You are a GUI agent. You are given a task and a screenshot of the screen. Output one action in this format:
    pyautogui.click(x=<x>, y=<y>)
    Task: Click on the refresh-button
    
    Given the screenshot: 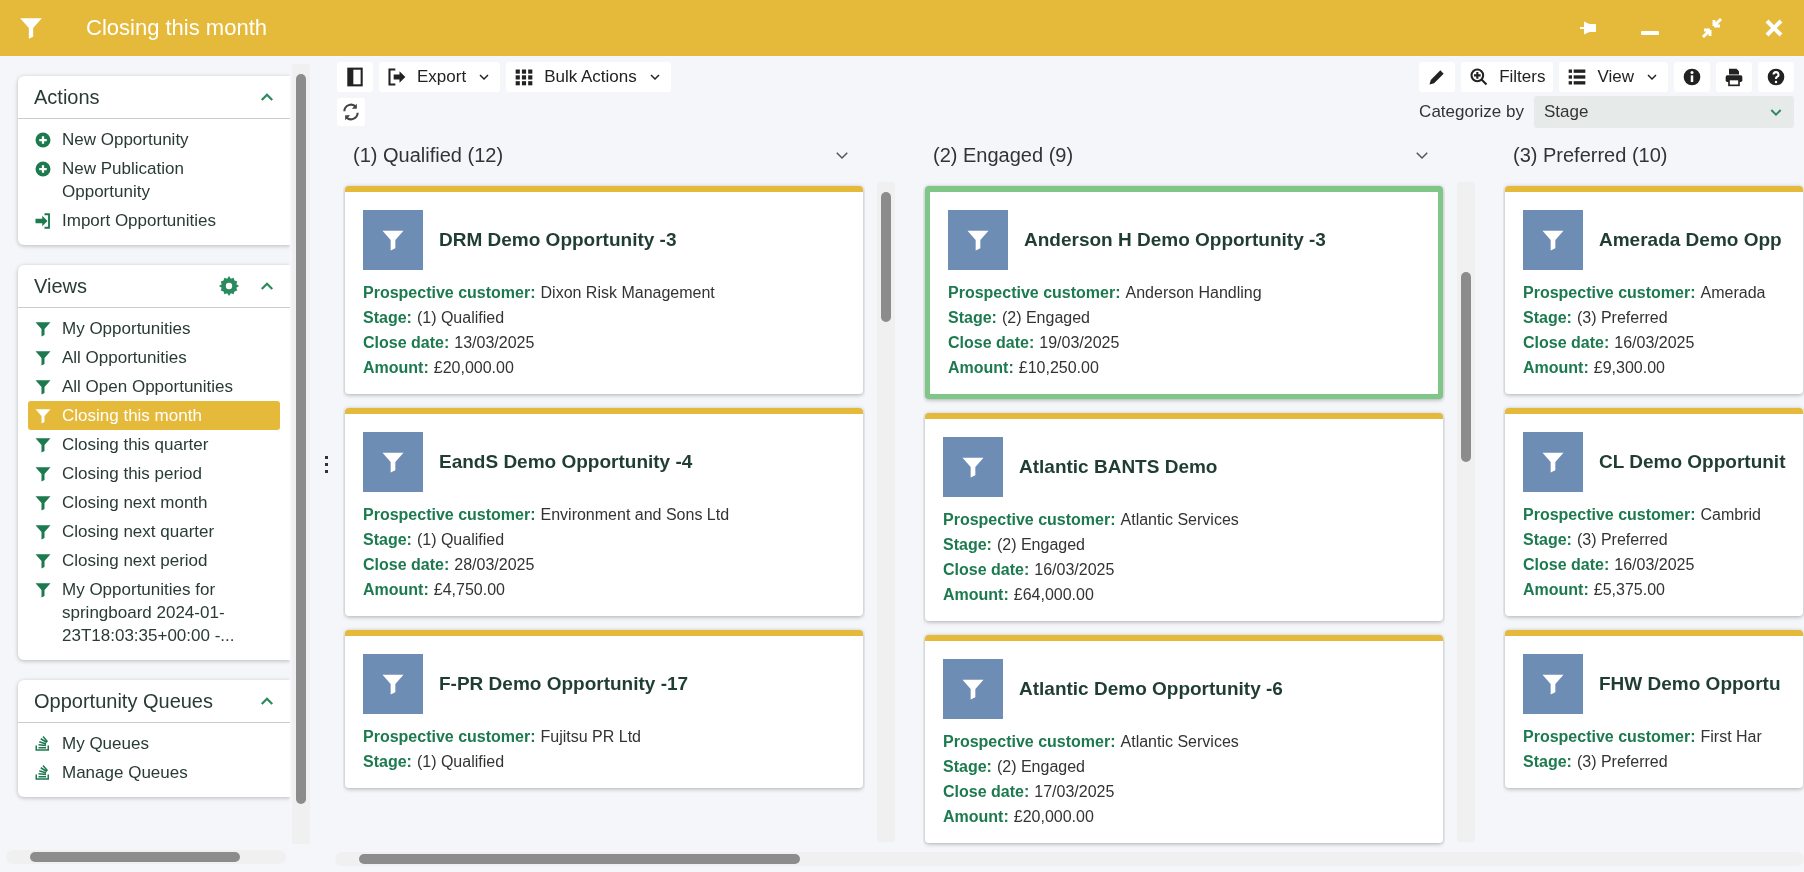 What is the action you would take?
    pyautogui.click(x=351, y=112)
    